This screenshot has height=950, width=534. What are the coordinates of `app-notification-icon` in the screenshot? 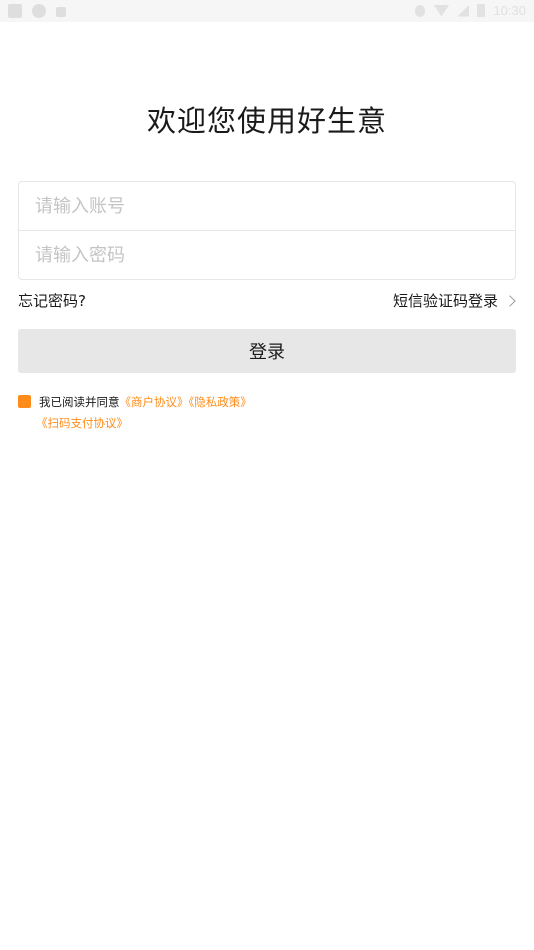 It's located at (39, 11).